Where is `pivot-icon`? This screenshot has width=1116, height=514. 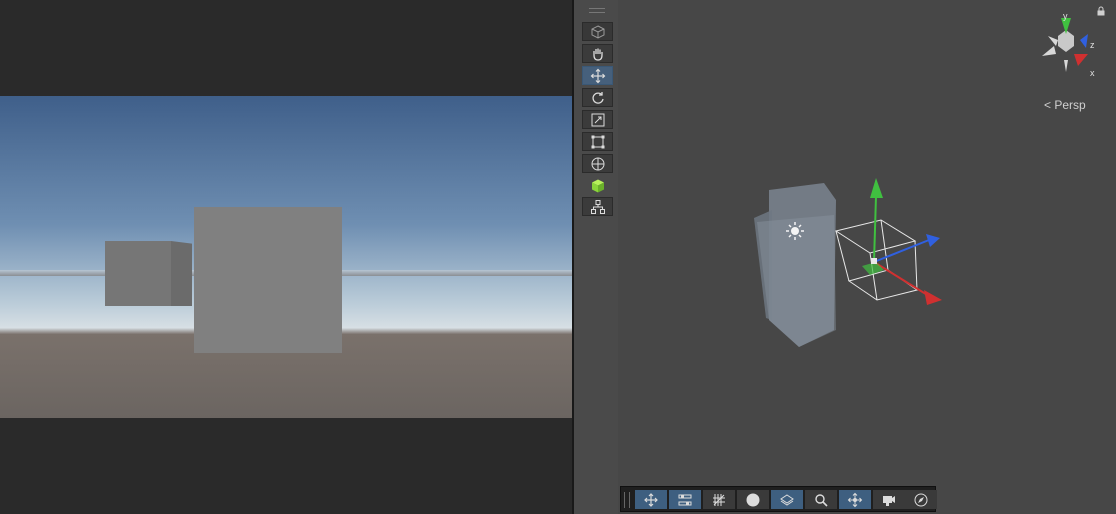
pivot-icon is located at coordinates (855, 499).